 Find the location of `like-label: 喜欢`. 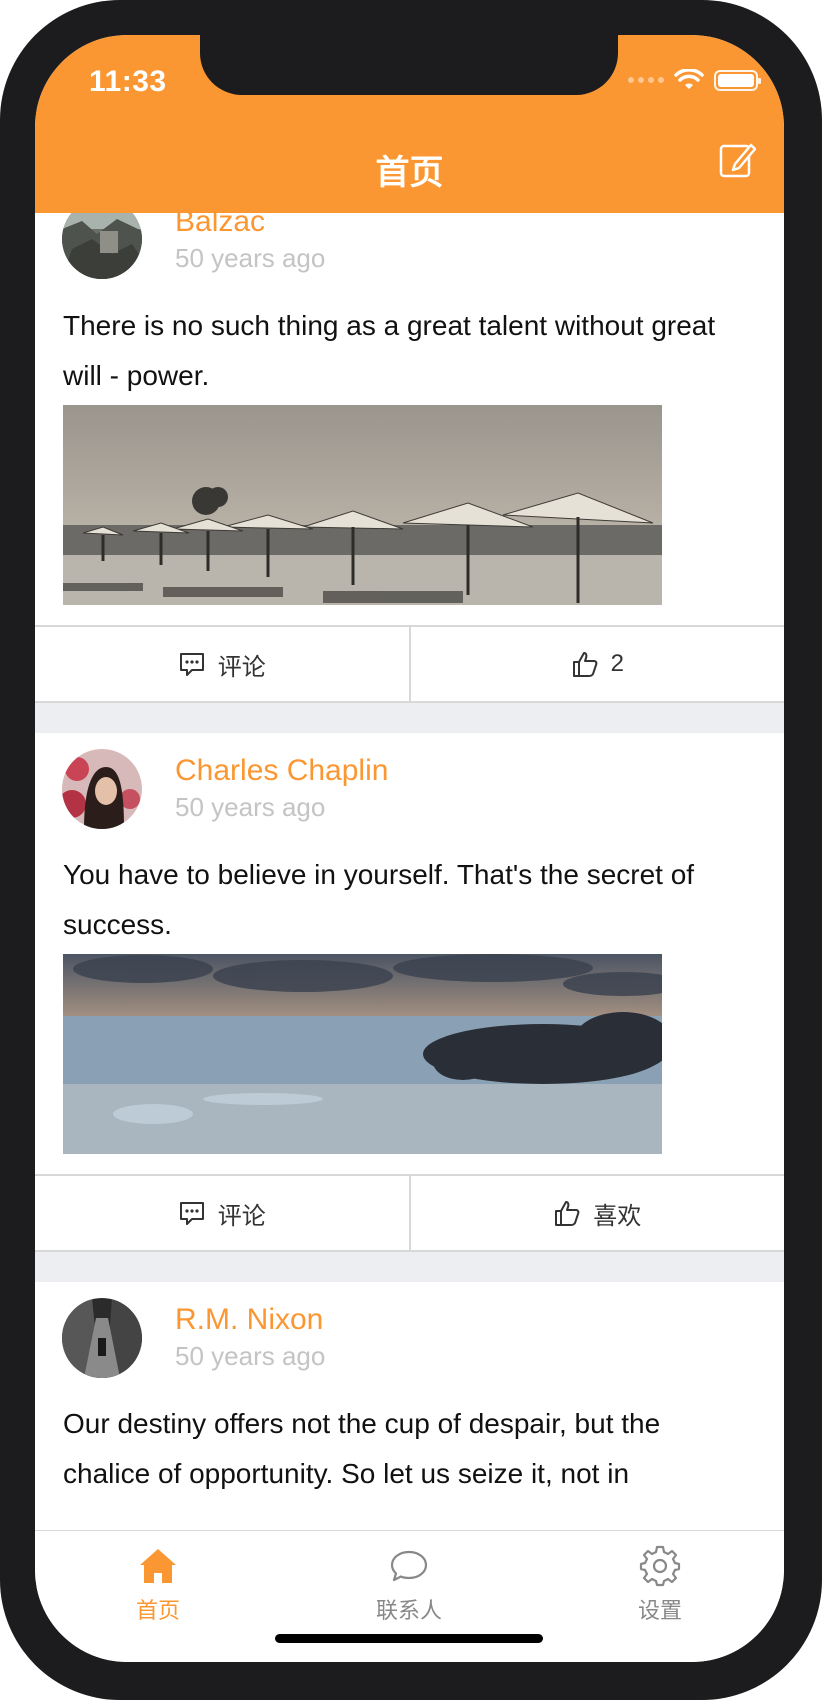

like-label: 喜欢 is located at coordinates (617, 1216).